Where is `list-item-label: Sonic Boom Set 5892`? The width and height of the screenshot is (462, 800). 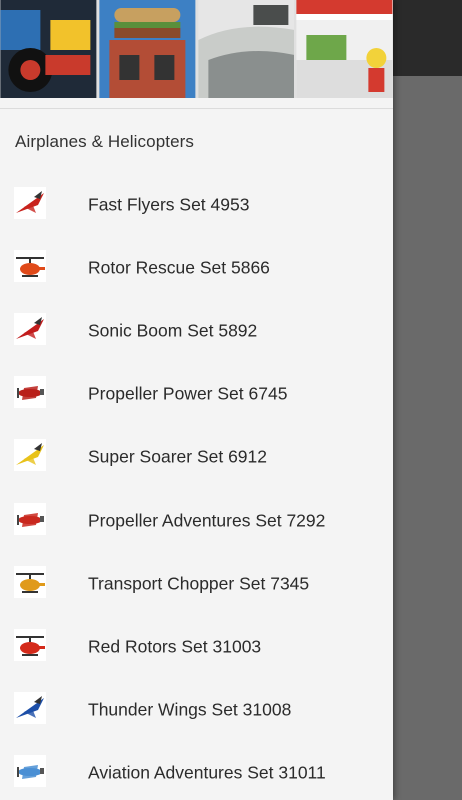 list-item-label: Sonic Boom Set 5892 is located at coordinates (173, 330).